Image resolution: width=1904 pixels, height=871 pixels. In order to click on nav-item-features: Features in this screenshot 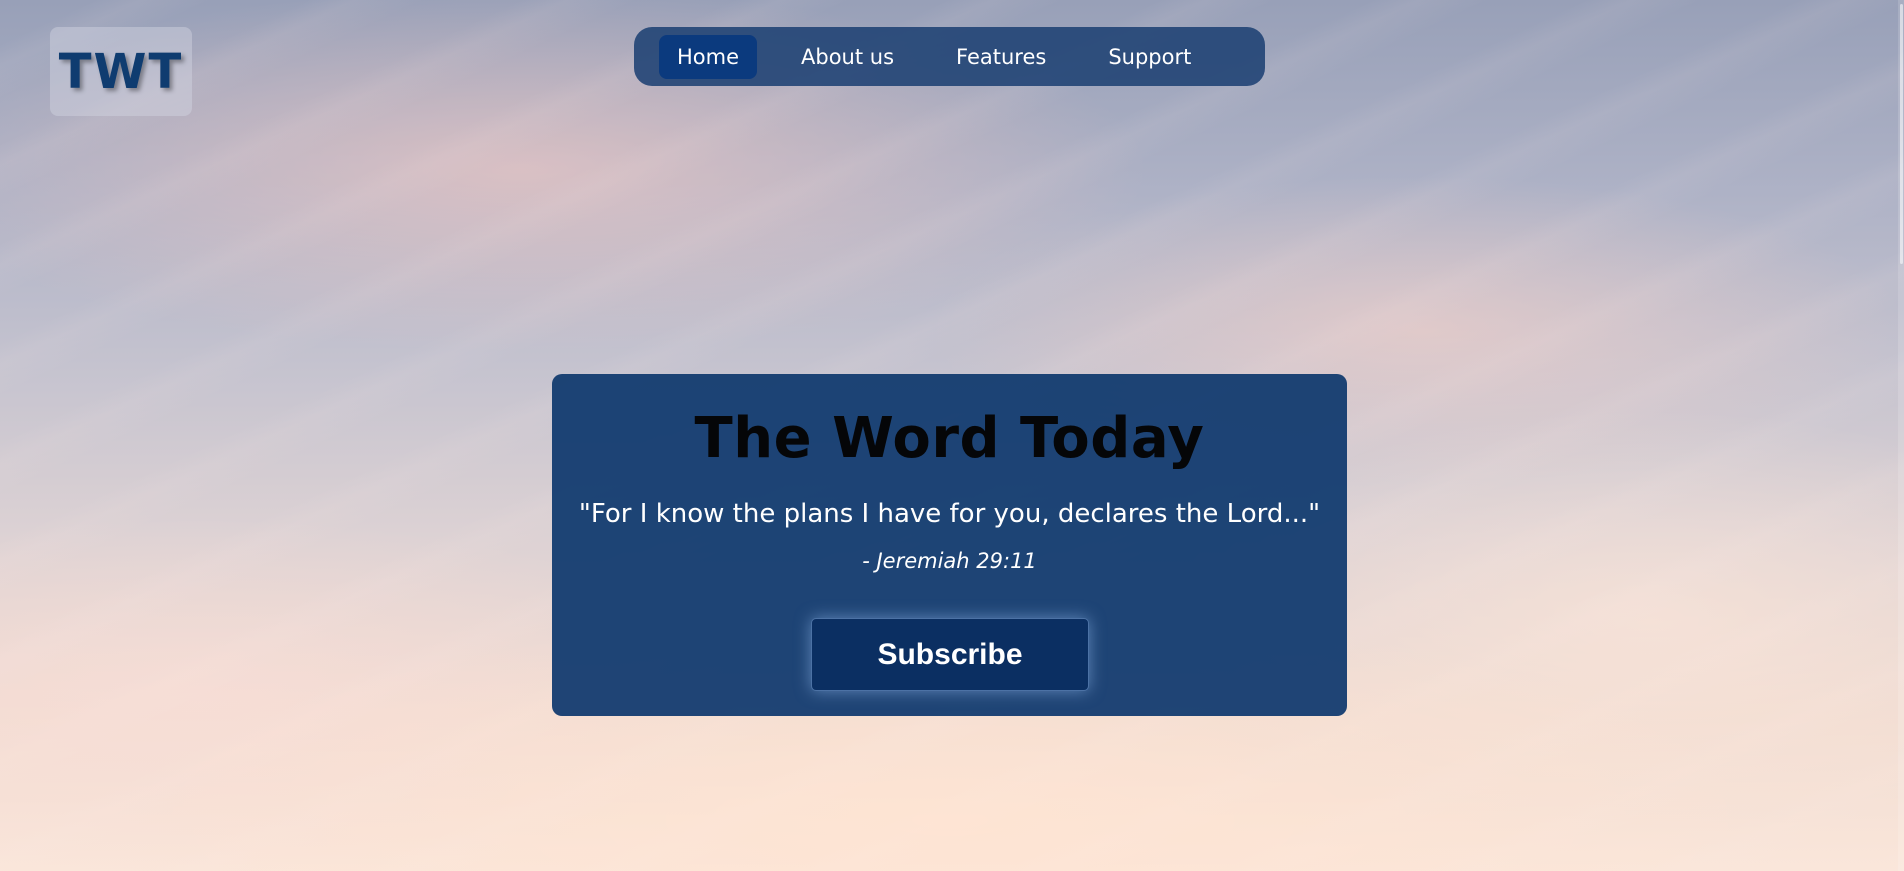, I will do `click(1001, 57)`.